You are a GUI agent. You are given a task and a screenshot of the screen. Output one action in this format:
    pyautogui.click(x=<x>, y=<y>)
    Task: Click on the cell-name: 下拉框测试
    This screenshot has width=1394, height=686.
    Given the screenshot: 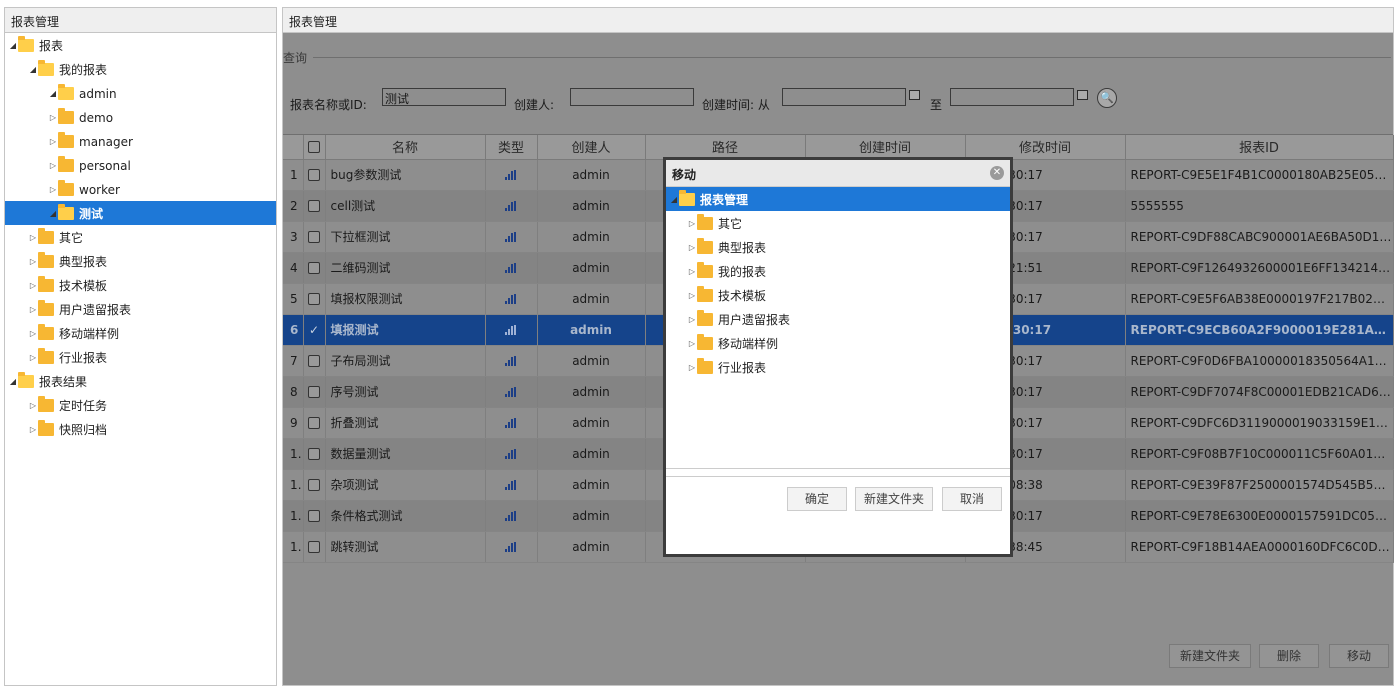 What is the action you would take?
    pyautogui.click(x=405, y=237)
    